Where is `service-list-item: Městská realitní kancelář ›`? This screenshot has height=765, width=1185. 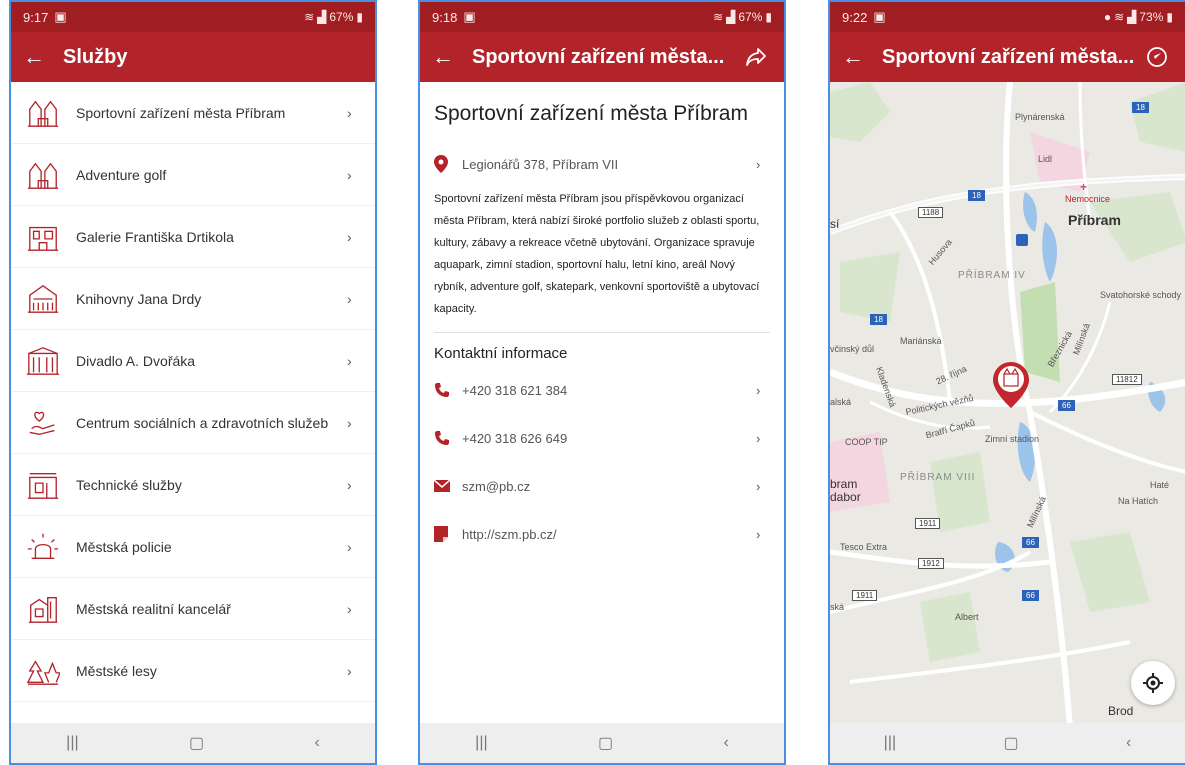 service-list-item: Městská realitní kancelář › is located at coordinates (193, 609).